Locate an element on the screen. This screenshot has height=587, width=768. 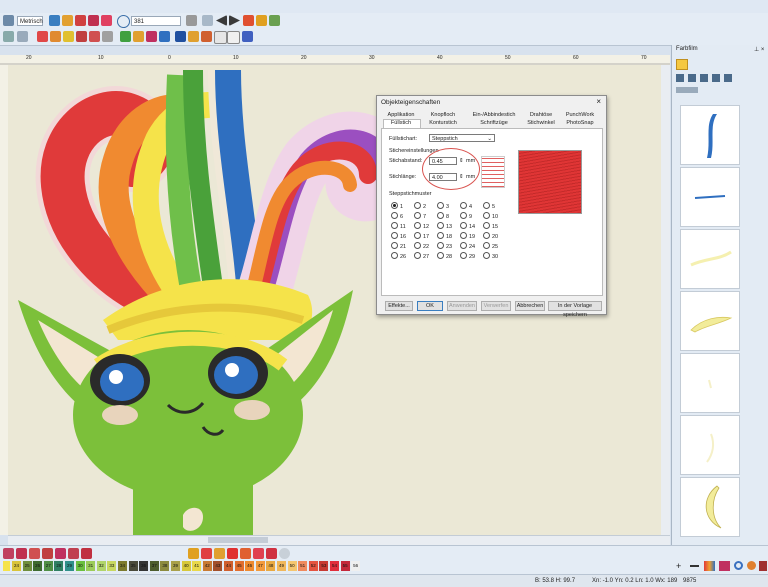
frame-icon is located at coordinates (193, 36).